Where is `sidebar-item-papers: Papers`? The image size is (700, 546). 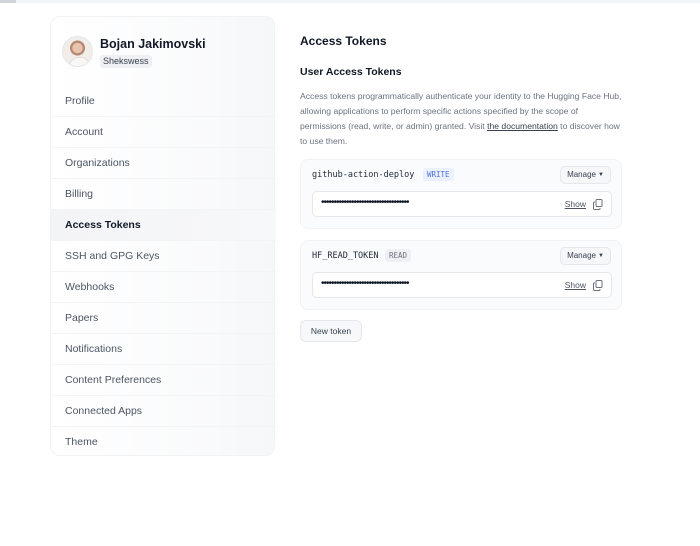 sidebar-item-papers: Papers is located at coordinates (163, 318).